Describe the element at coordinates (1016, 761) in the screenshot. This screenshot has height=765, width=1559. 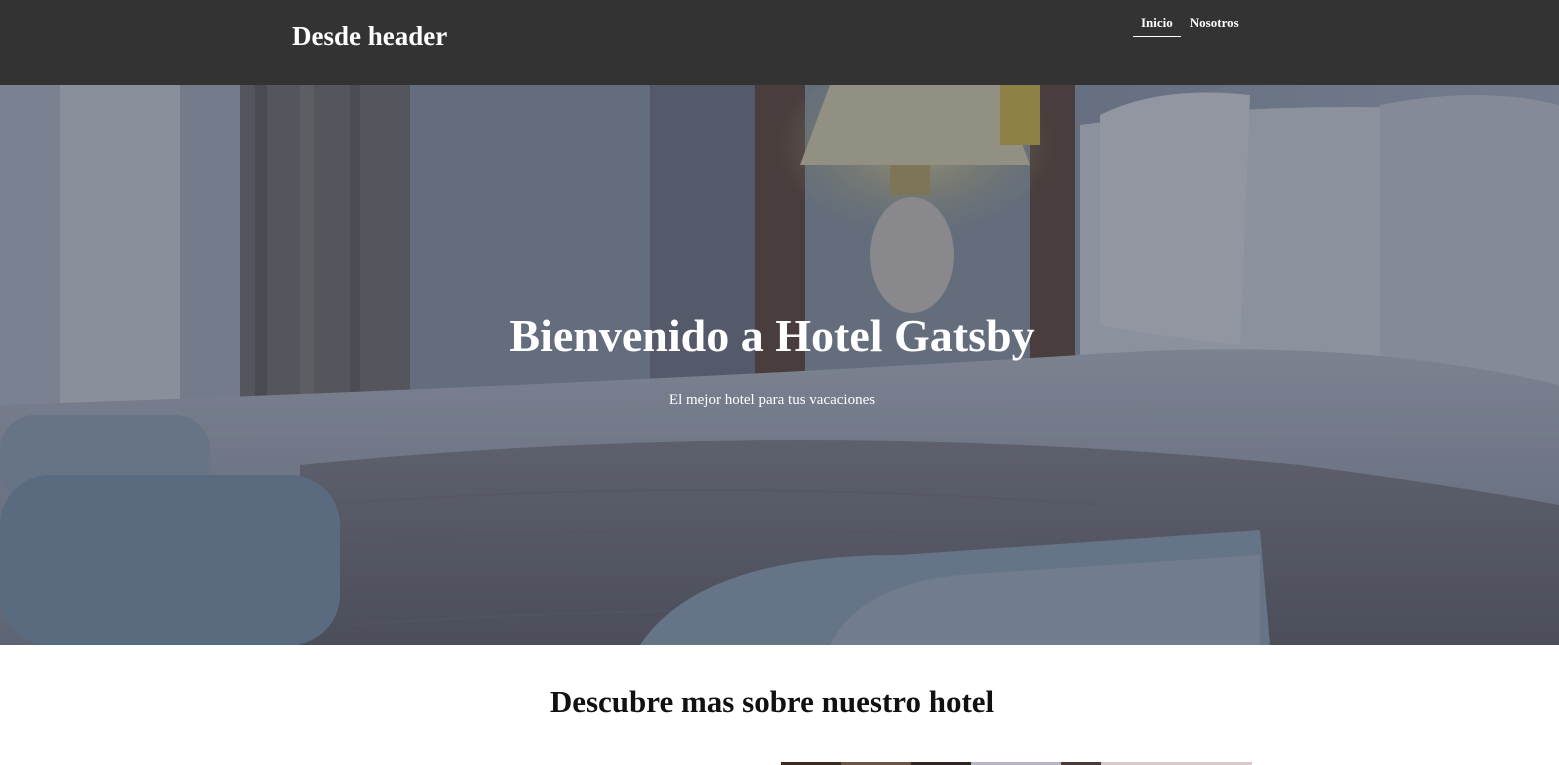
I see `hotel-photo` at that location.